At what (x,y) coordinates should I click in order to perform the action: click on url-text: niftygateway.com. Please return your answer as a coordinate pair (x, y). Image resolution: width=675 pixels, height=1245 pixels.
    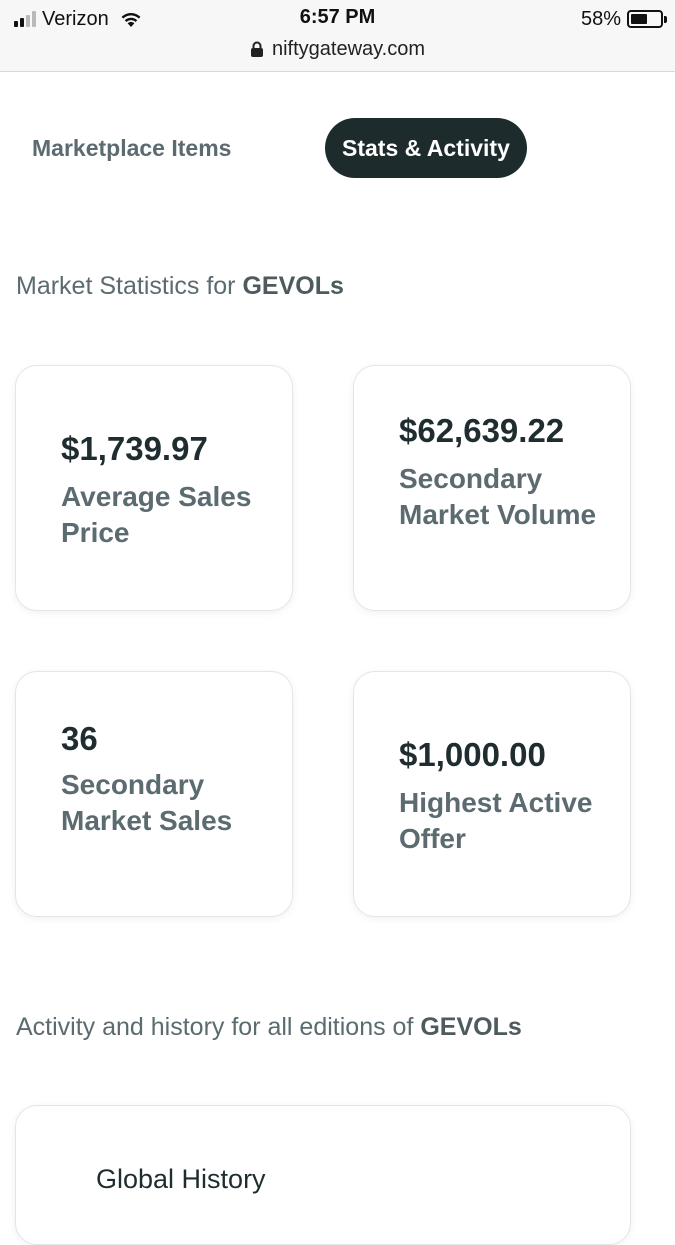
    Looking at the image, I should click on (348, 48).